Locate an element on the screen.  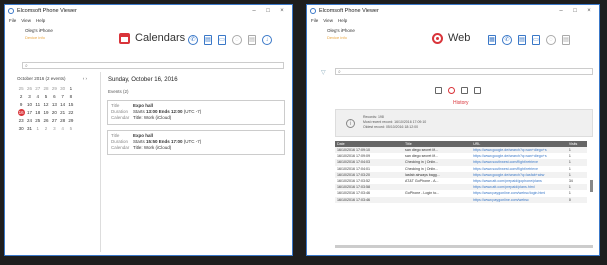
horizontal-scrollbar is located at coordinates (464, 246).